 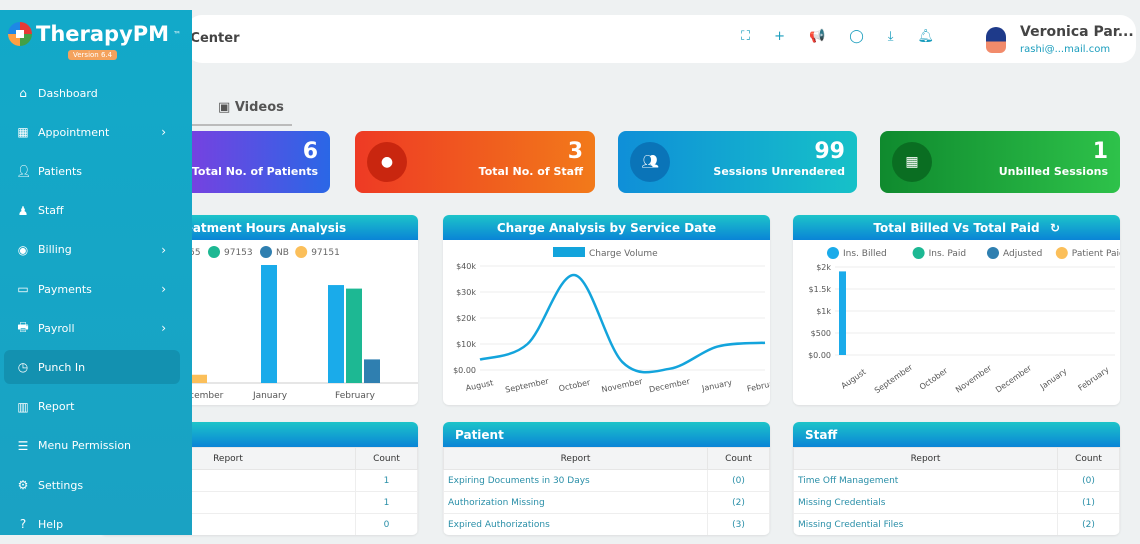 I want to click on chat-icon: ◯, so click(x=856, y=36).